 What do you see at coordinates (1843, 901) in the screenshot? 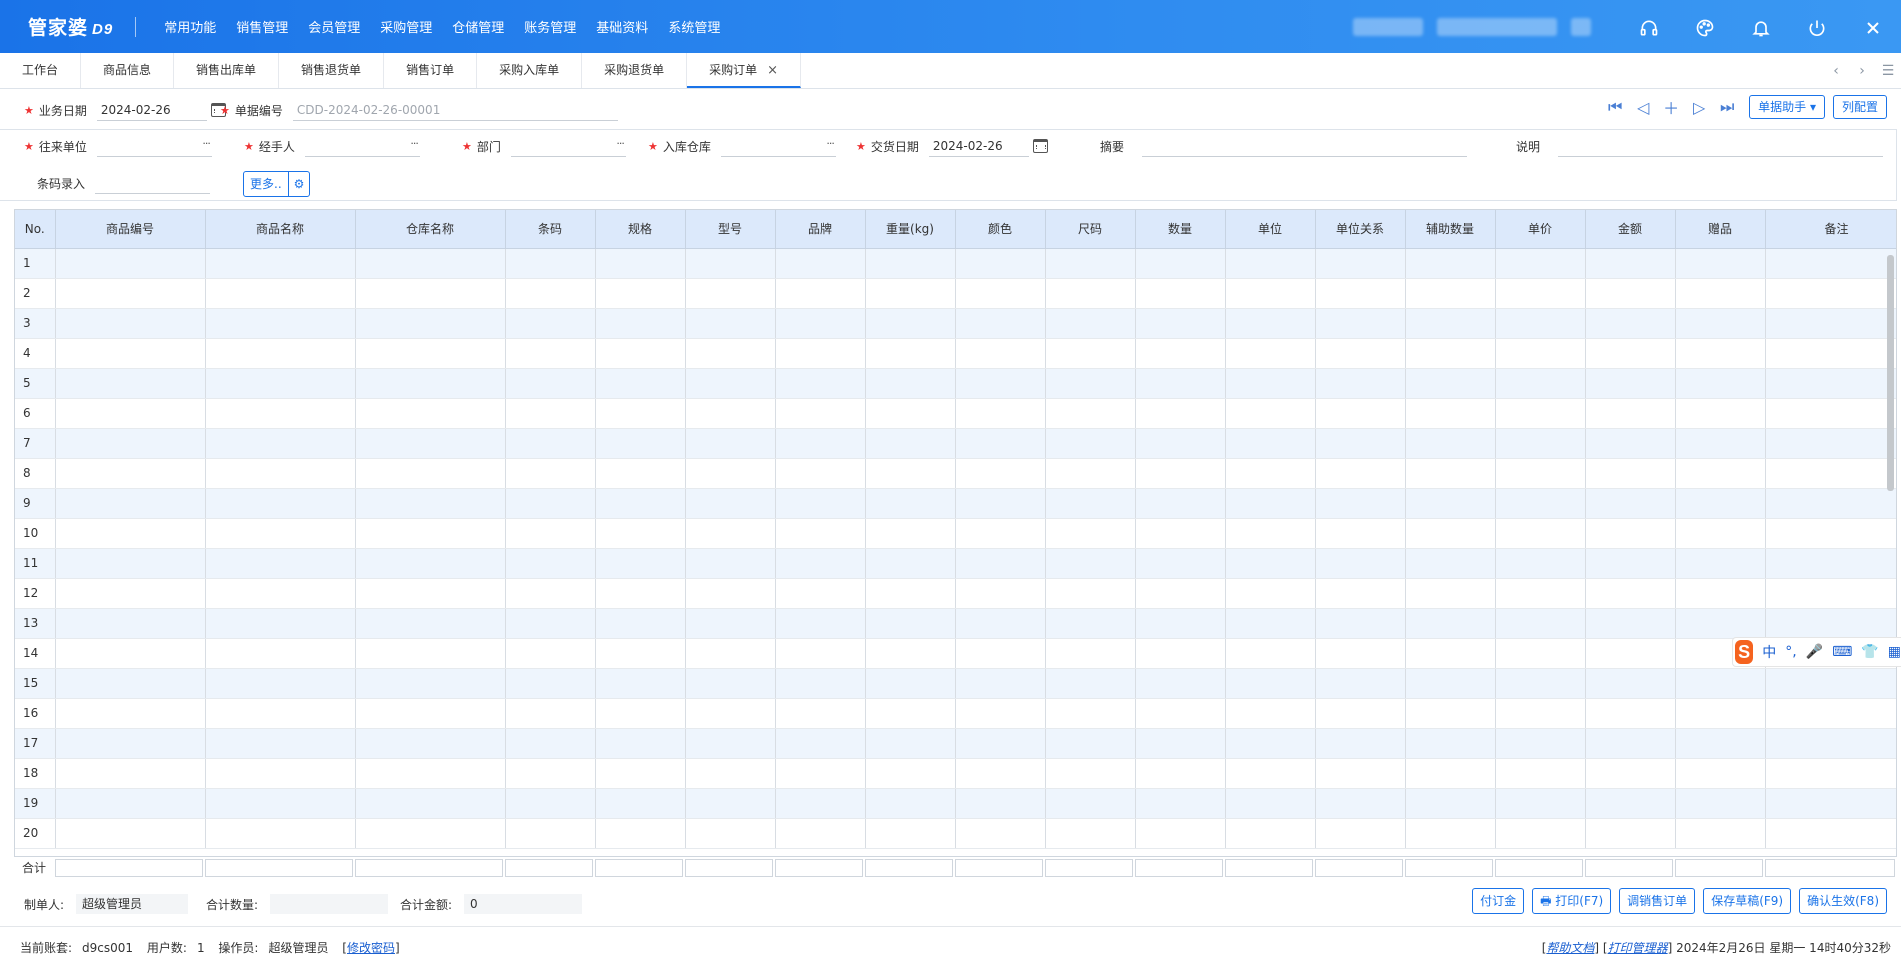
I see `confirm-button: 确认生效(F8)` at bounding box center [1843, 901].